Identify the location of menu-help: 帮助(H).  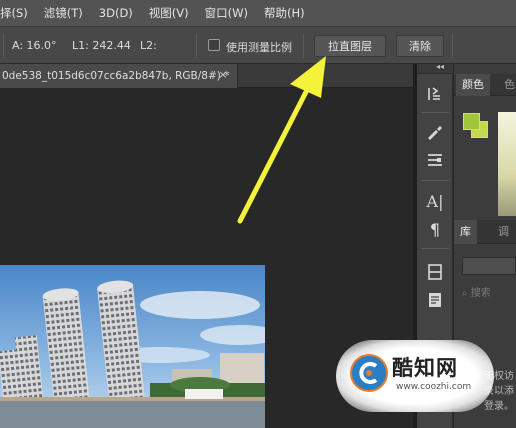
(284, 13).